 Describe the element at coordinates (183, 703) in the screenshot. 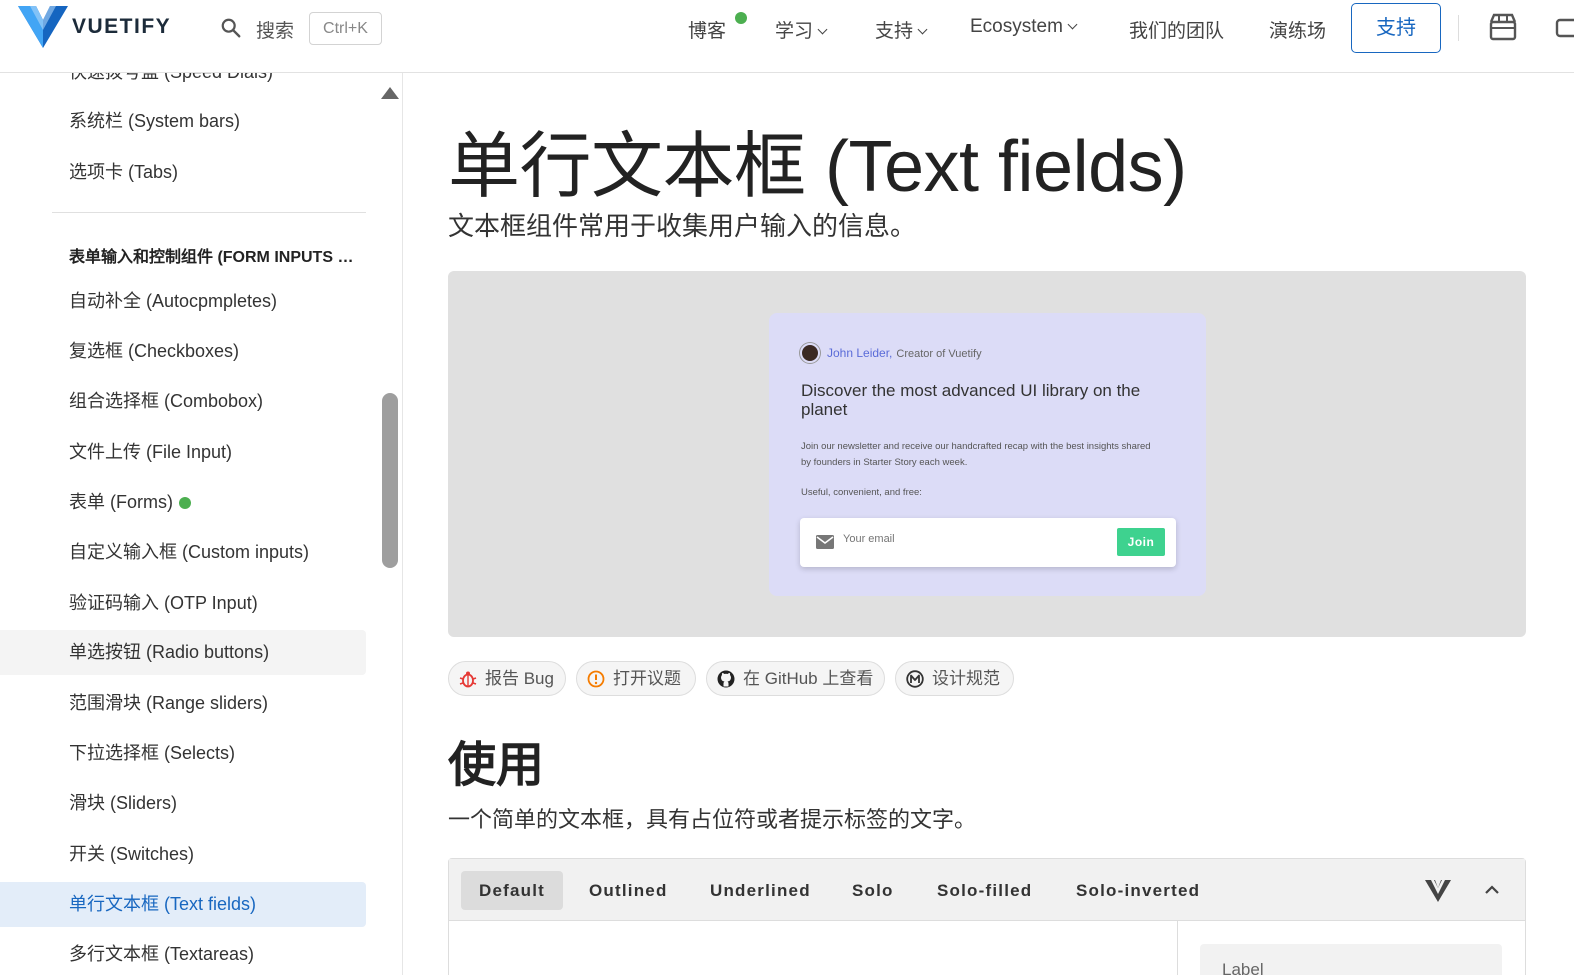

I see `sidebar-item-range-sliders: 范围滑块 (Range sliders)` at that location.